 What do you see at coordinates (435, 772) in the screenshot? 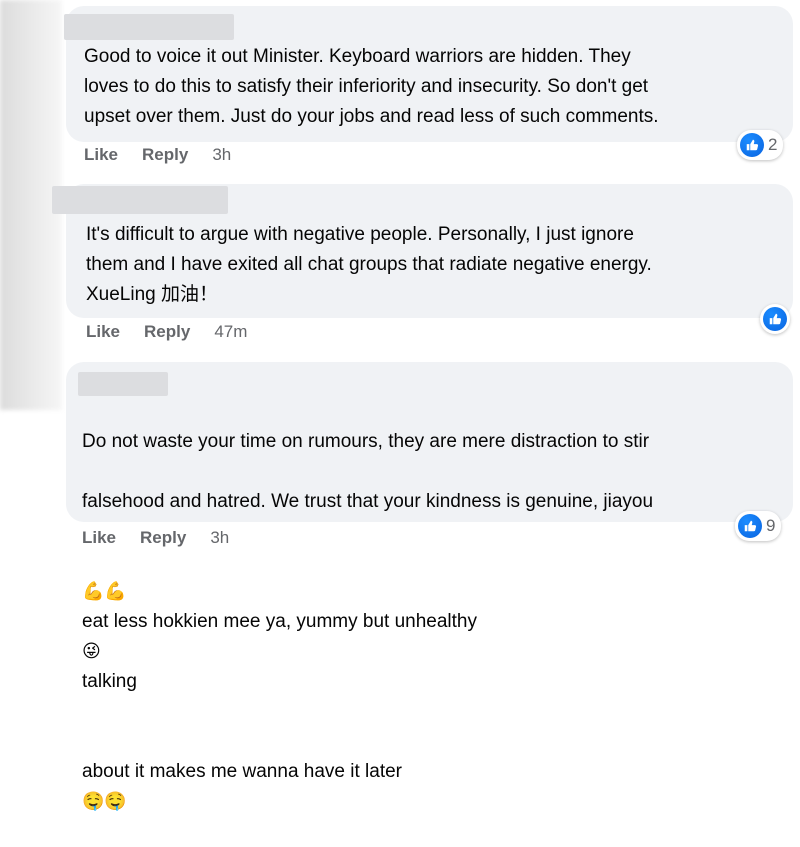
I see `comment-line: about it makes me wanna have it later 🤤🤤` at bounding box center [435, 772].